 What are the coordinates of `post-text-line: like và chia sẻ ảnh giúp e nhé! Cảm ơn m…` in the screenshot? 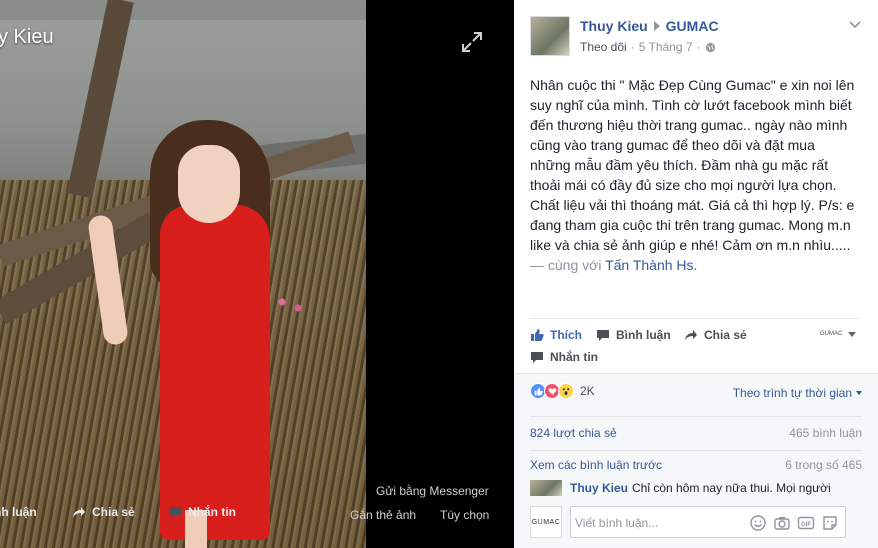 It's located at (690, 245).